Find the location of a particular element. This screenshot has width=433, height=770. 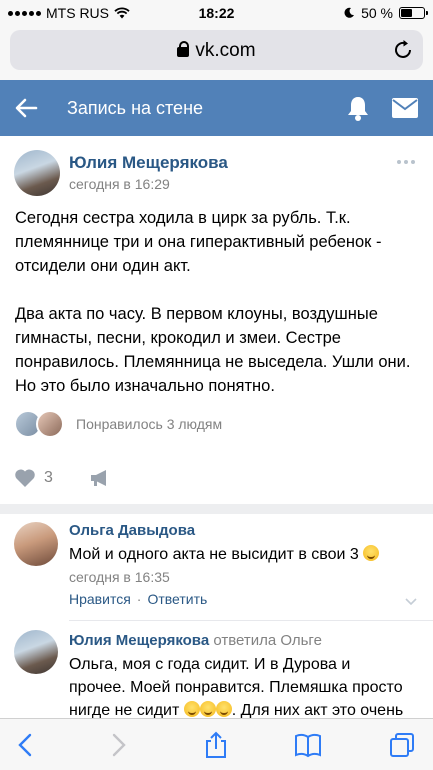

bookmarks-icon is located at coordinates (308, 745).